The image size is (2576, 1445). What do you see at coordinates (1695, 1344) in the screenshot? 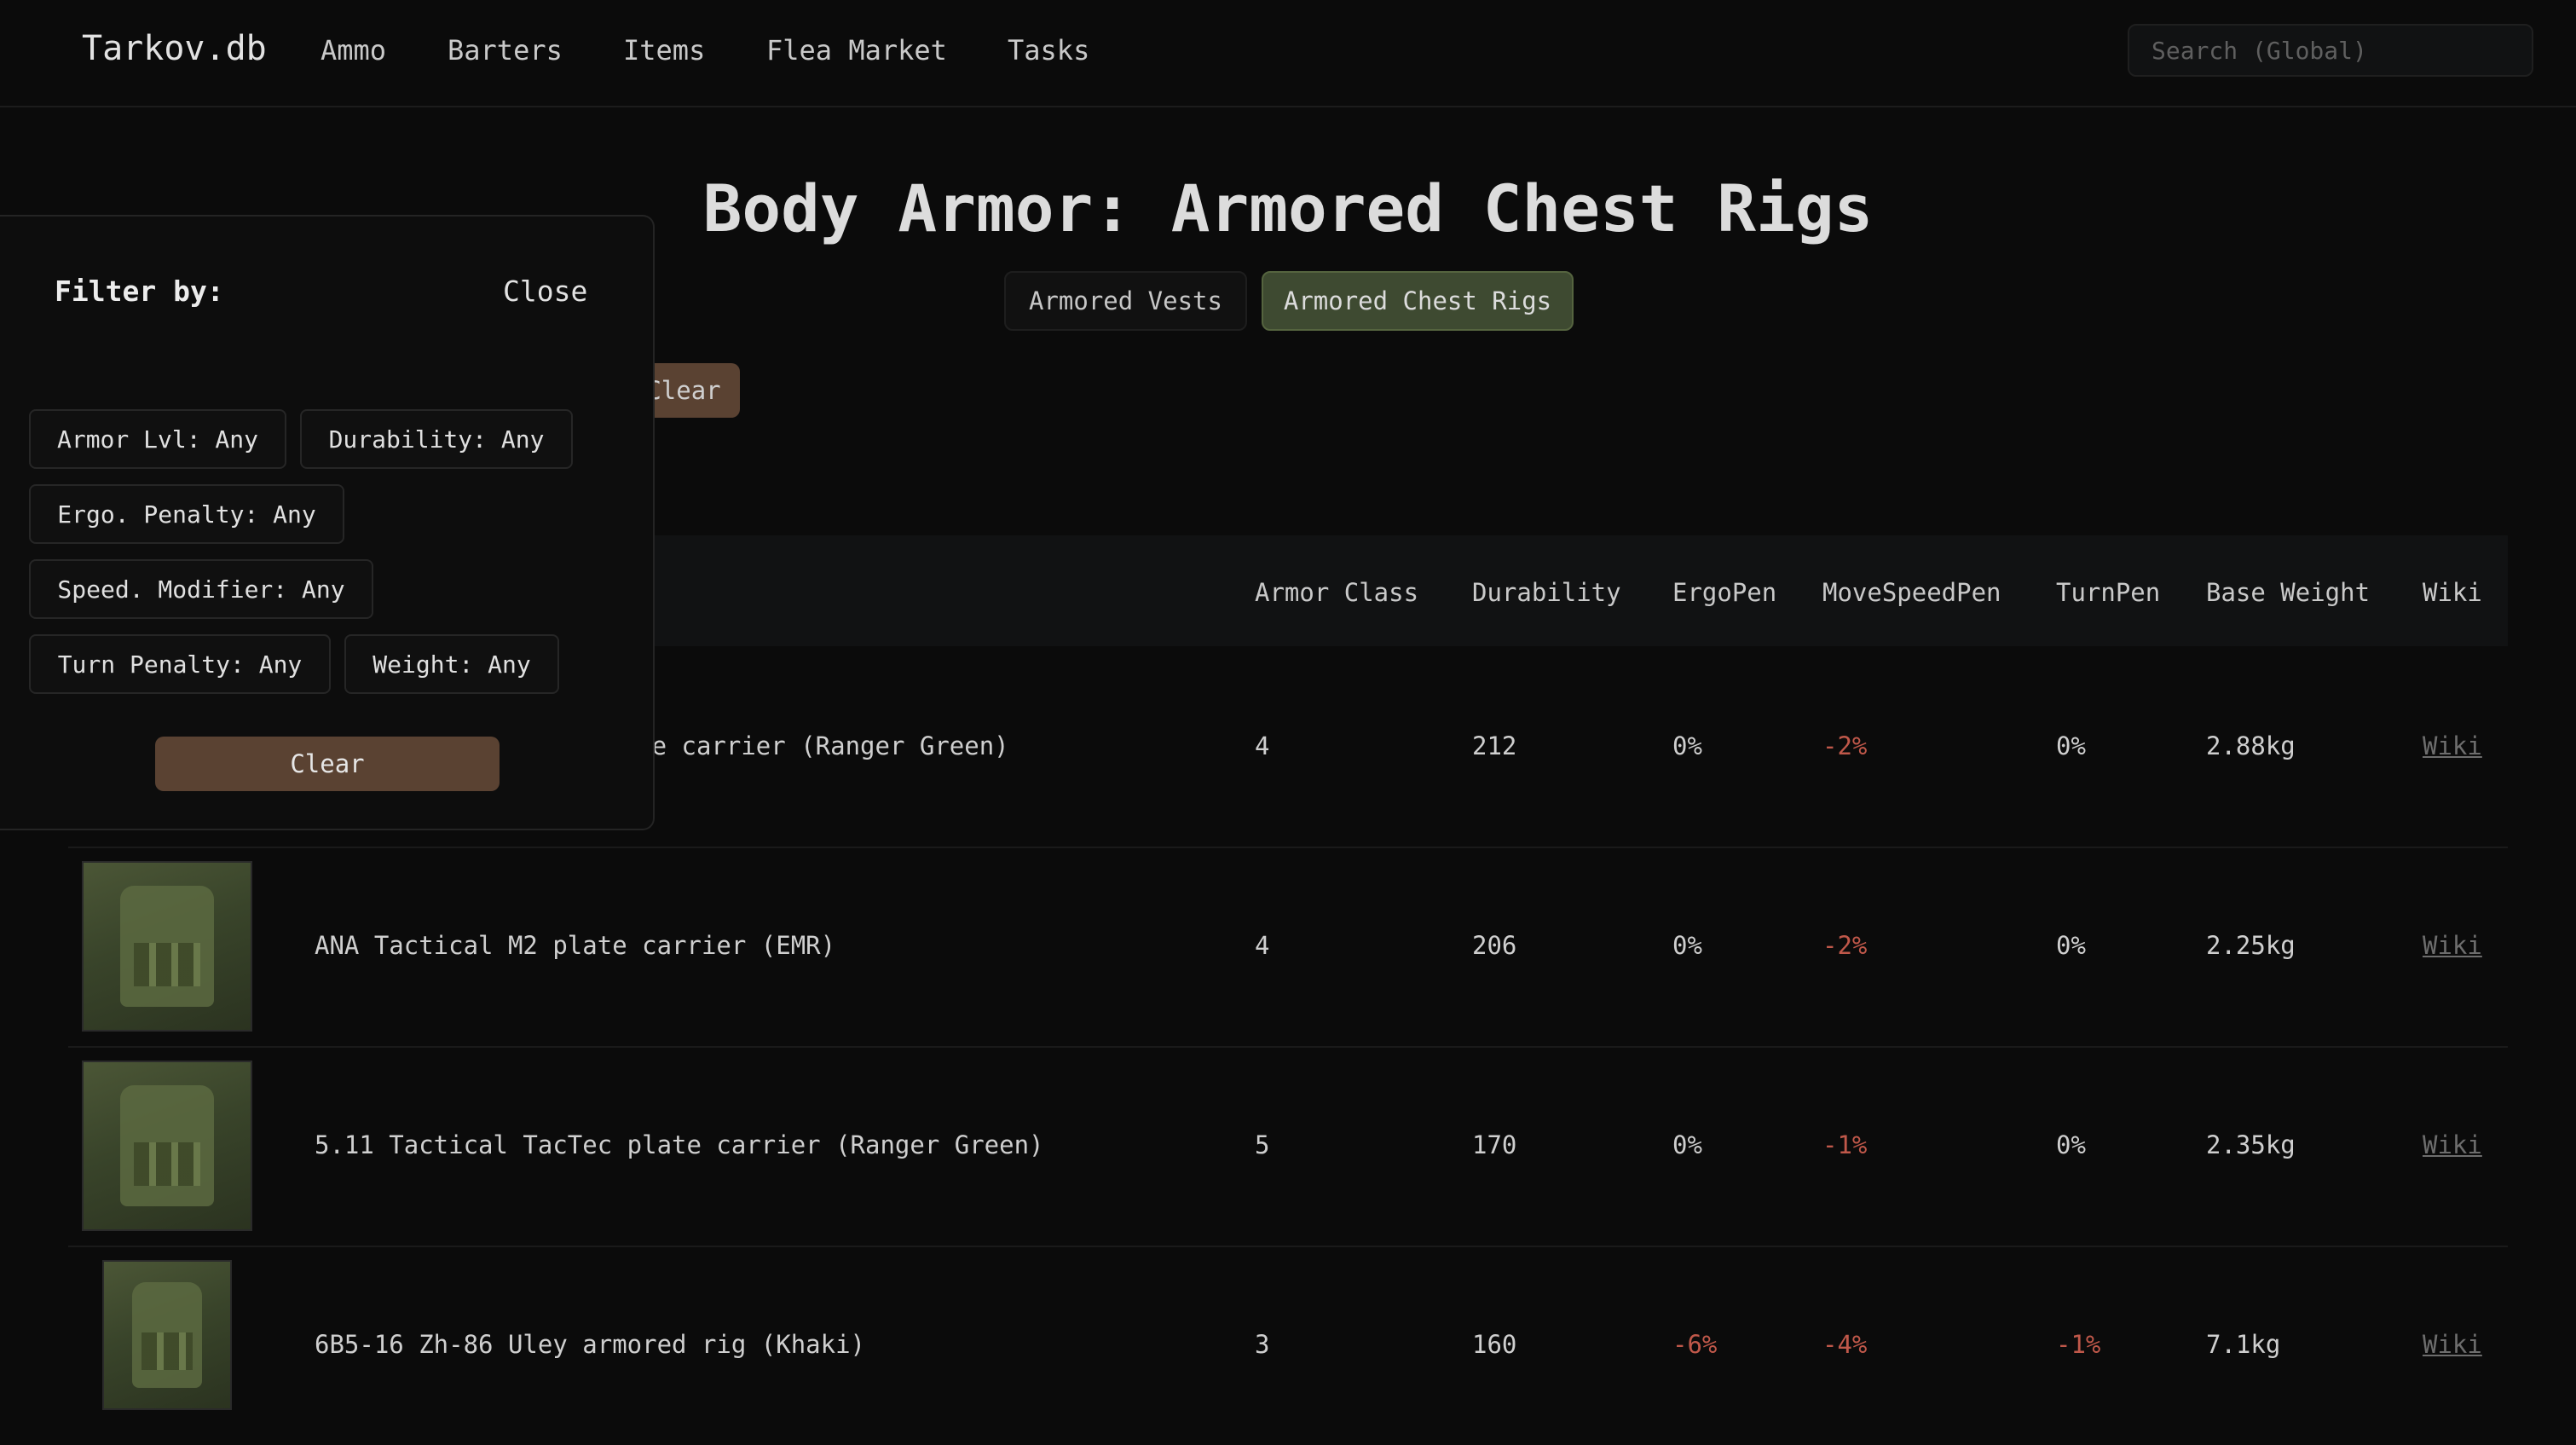
I see `ergopen-value: -6%` at bounding box center [1695, 1344].